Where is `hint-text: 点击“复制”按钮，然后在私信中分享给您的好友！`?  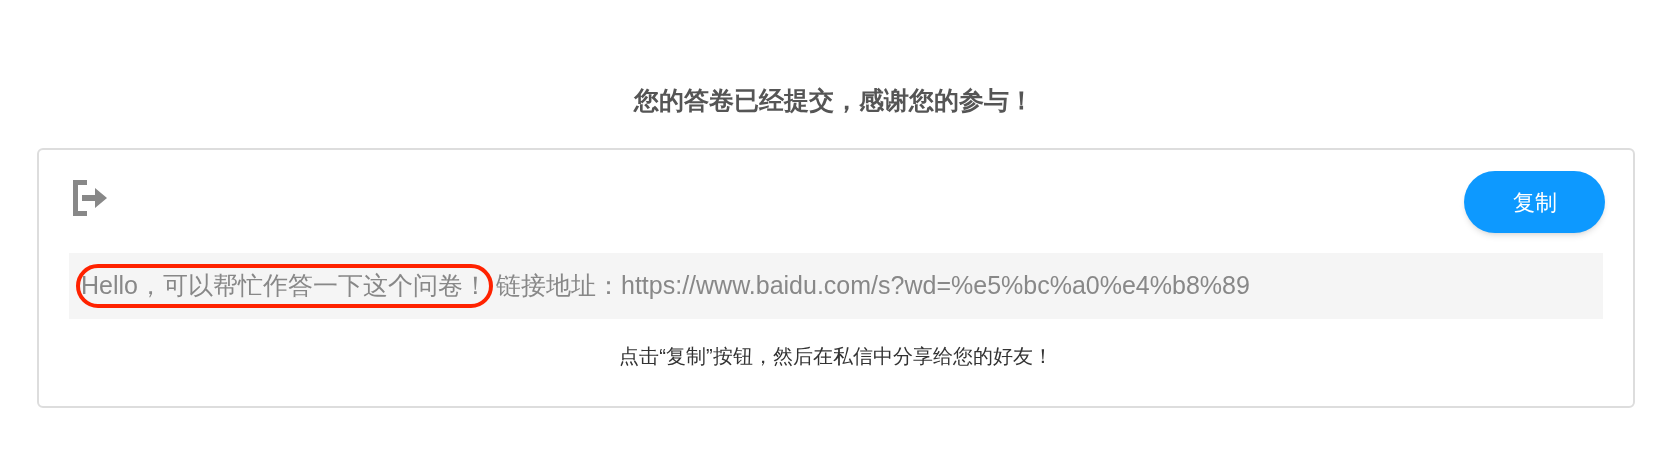
hint-text: 点击“复制”按钮，然后在私信中分享给您的好友！ is located at coordinates (836, 356).